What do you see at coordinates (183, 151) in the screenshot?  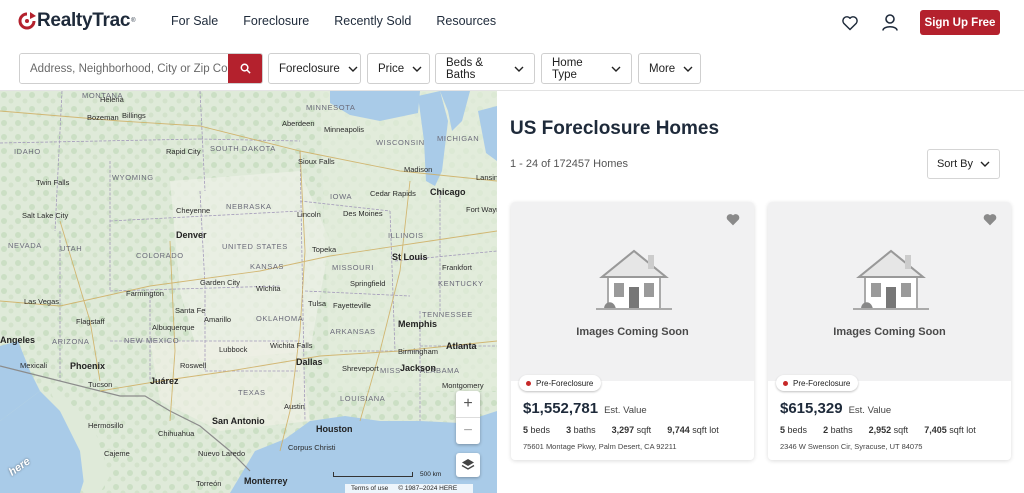 I see `map-label-city: Rapid City` at bounding box center [183, 151].